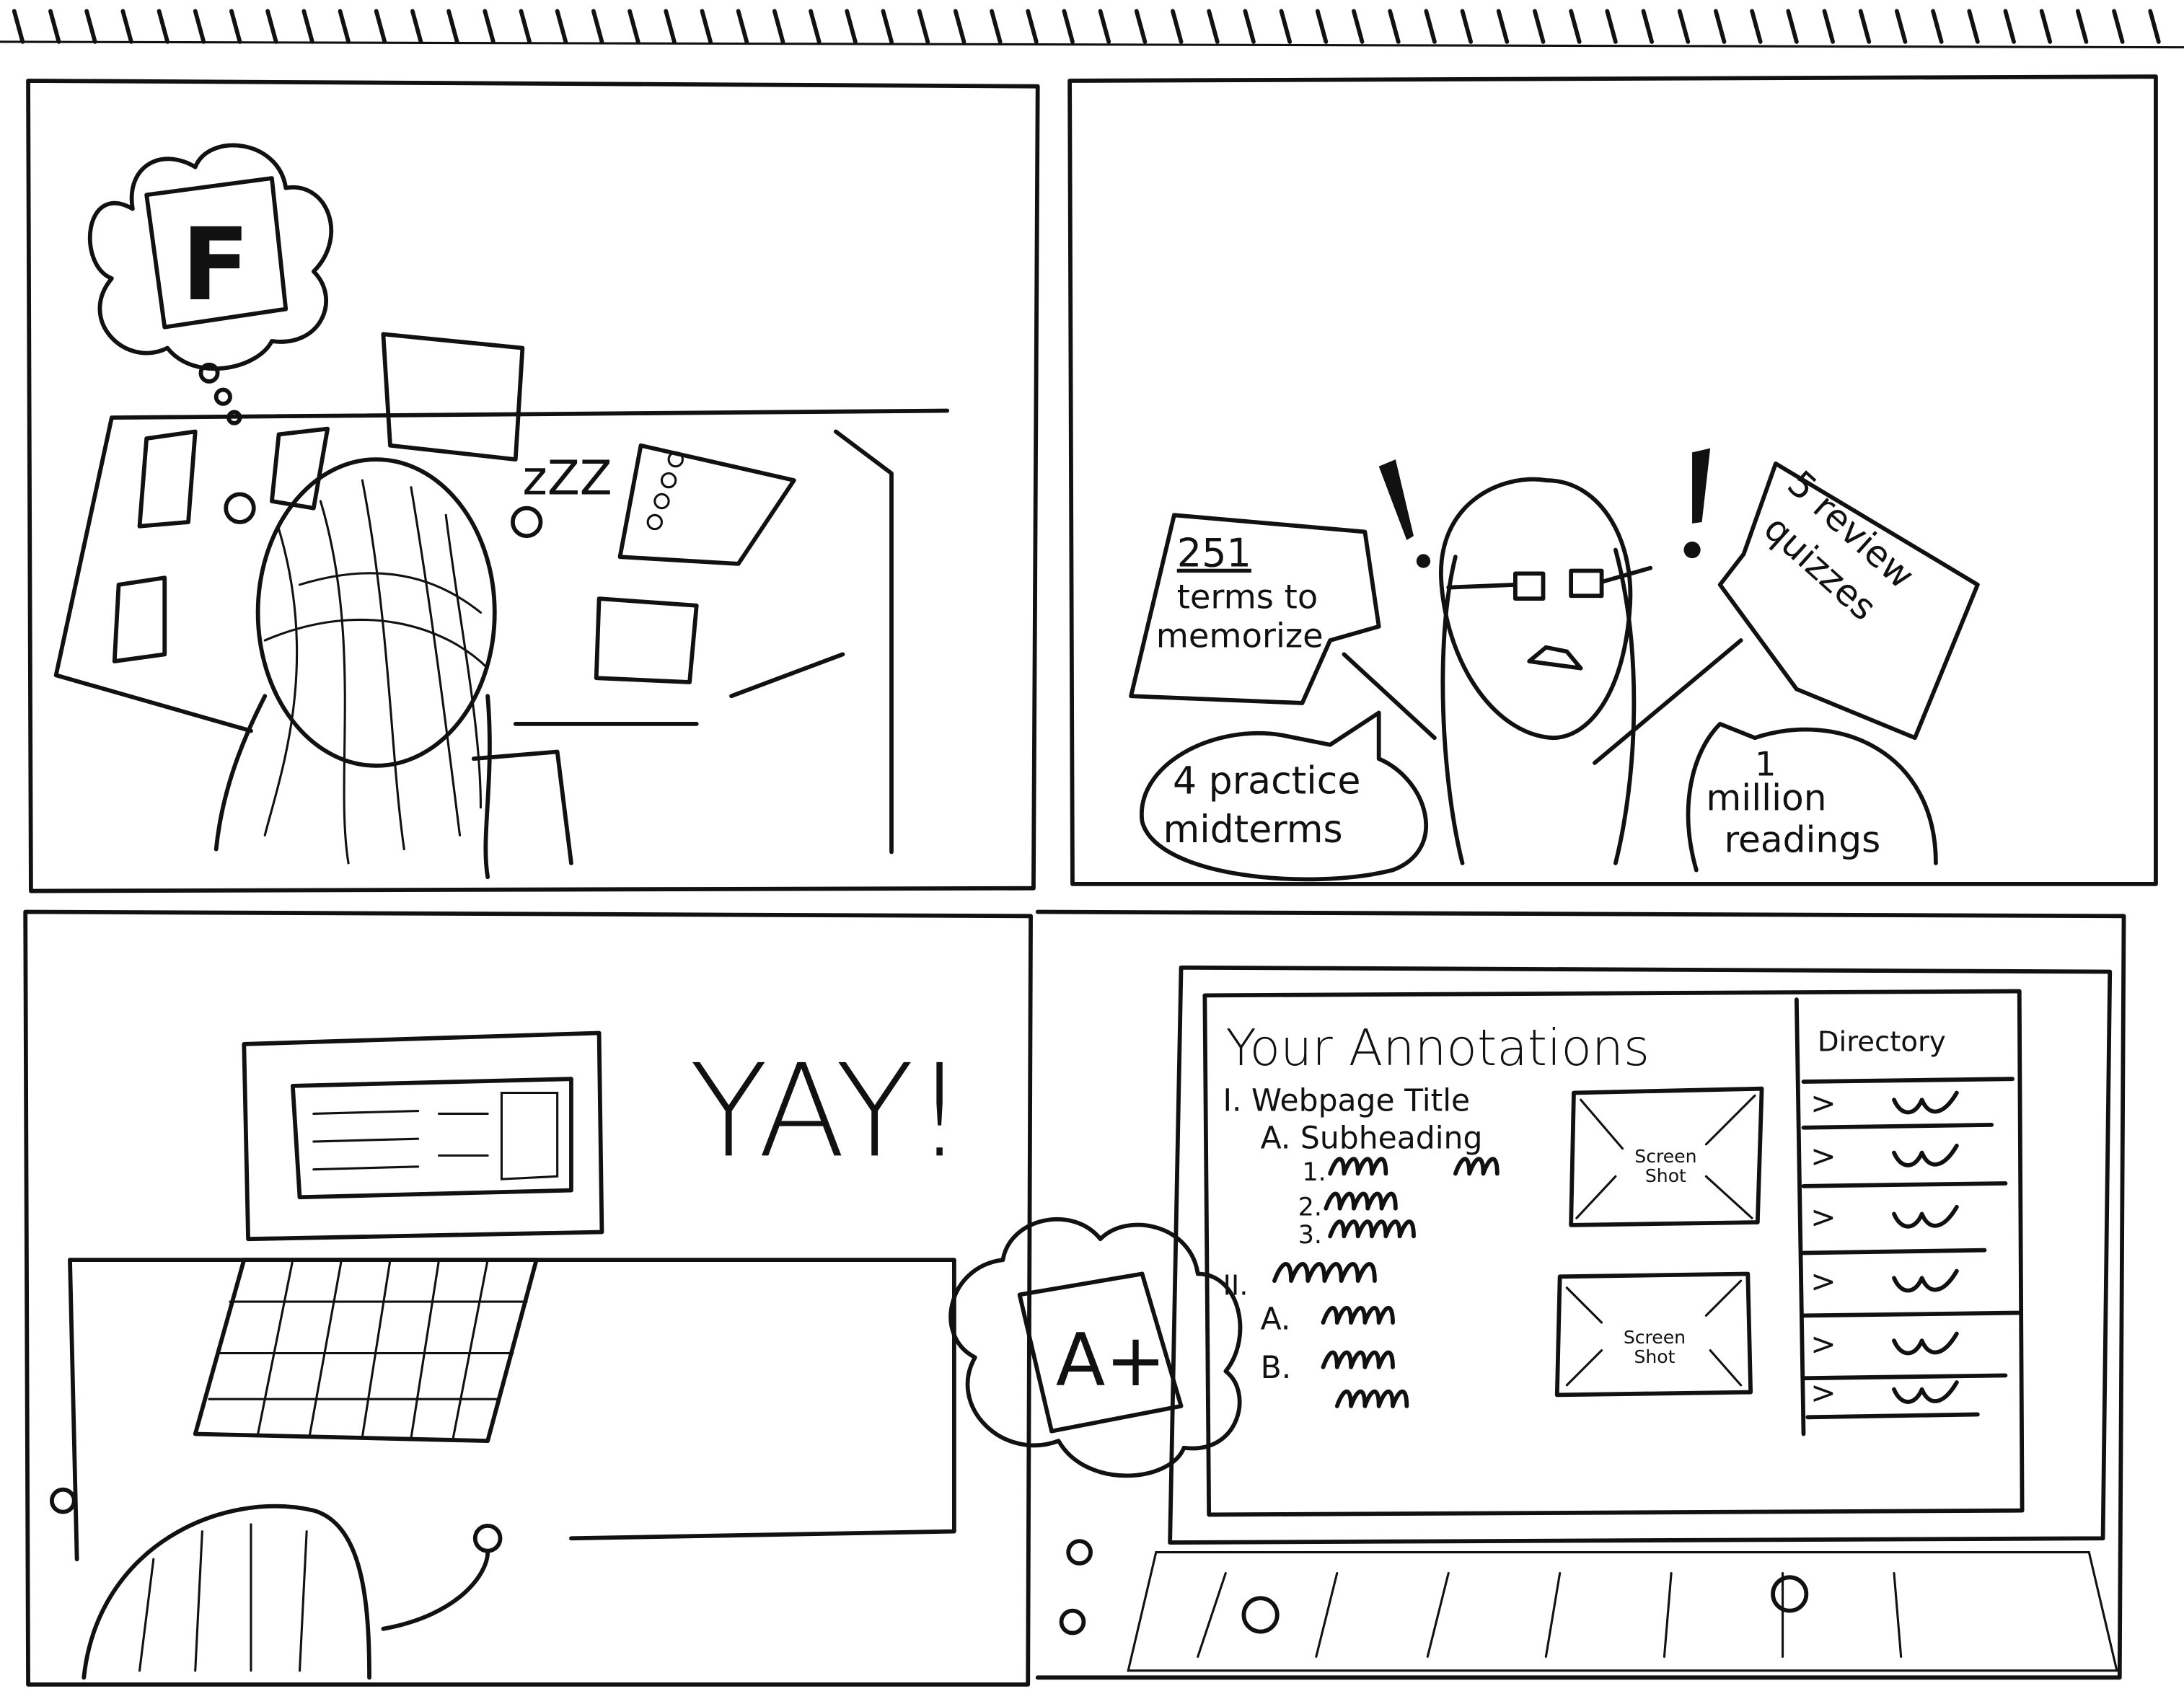  What do you see at coordinates (1266, 781) in the screenshot?
I see `midterms-line1: 4 practice` at bounding box center [1266, 781].